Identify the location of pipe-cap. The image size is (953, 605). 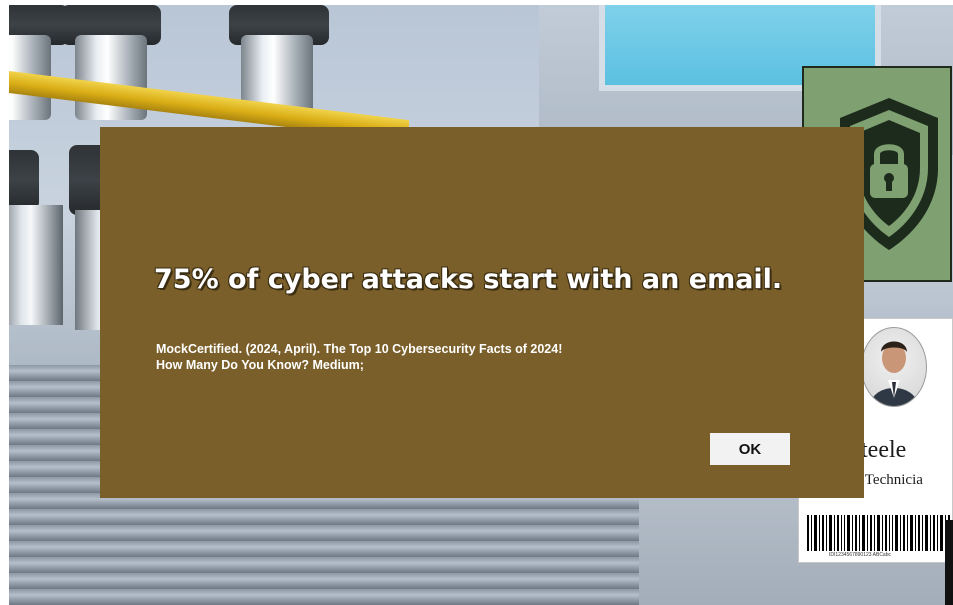
(24, 180).